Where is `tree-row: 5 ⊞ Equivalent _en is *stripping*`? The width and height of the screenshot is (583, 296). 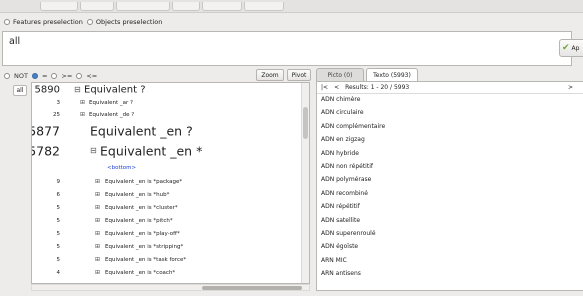 tree-row: 5 ⊞ Equivalent _en is *stripping* is located at coordinates (167, 246).